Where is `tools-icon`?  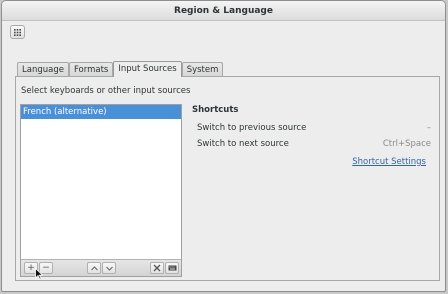 tools-icon is located at coordinates (157, 268).